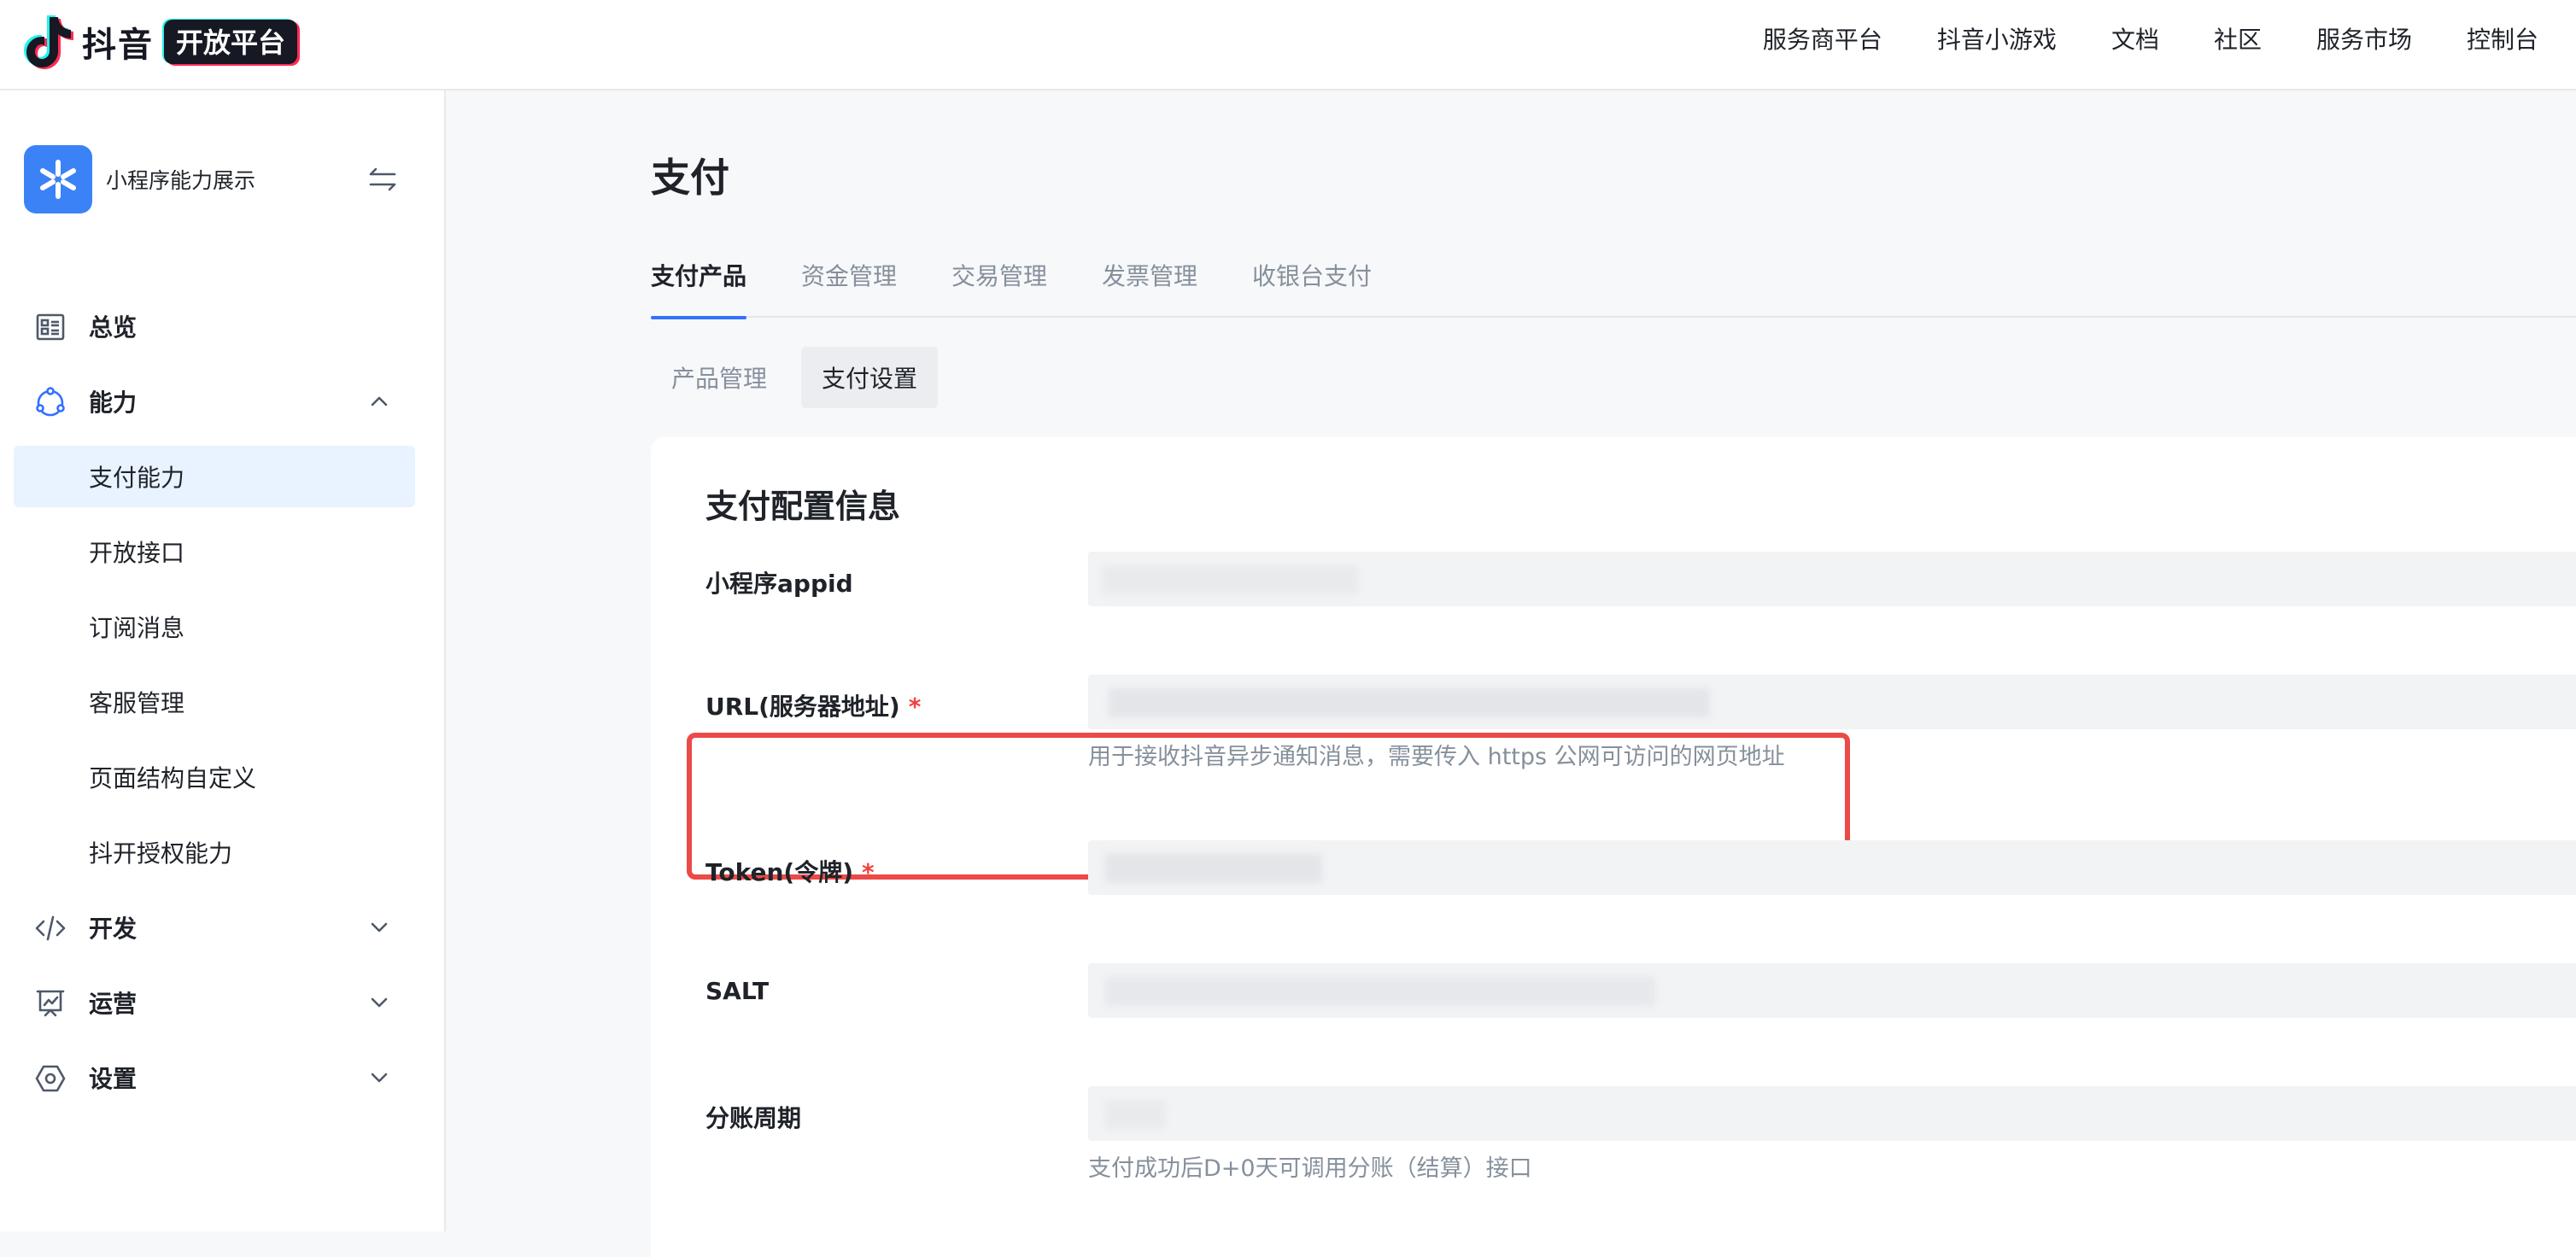 This screenshot has width=2576, height=1257. I want to click on sidebar-item-settings: 设置, so click(222, 1078).